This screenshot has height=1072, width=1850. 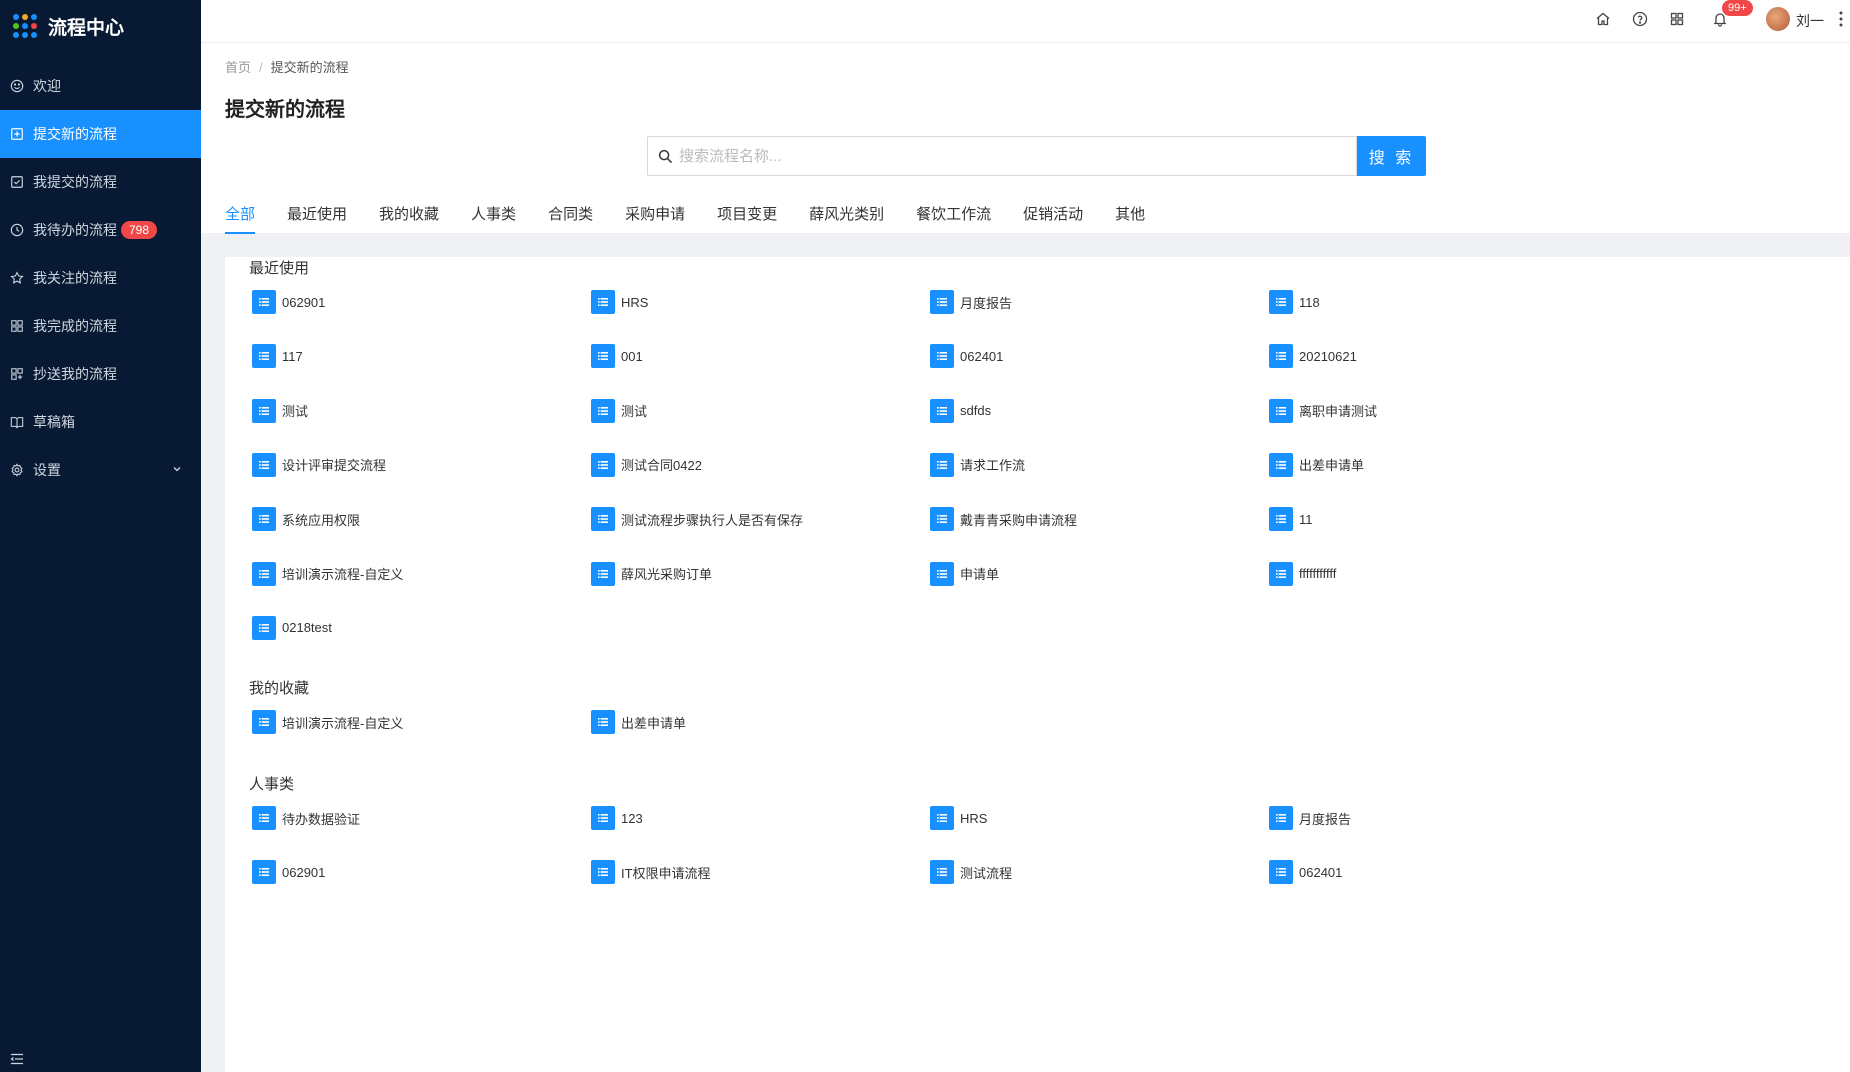 What do you see at coordinates (1130, 218) in the screenshot?
I see `tab-10: 其他` at bounding box center [1130, 218].